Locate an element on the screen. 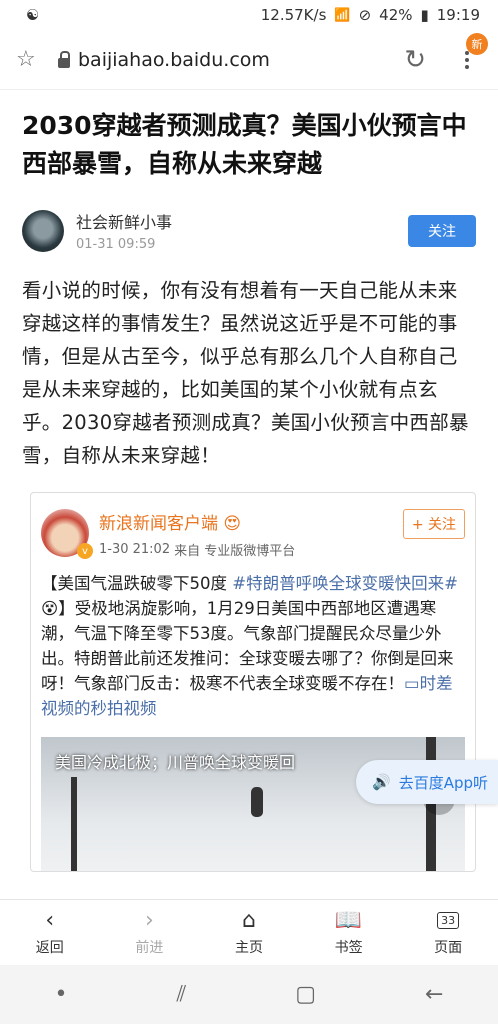  card-follow-button: + 关注 is located at coordinates (433, 524).